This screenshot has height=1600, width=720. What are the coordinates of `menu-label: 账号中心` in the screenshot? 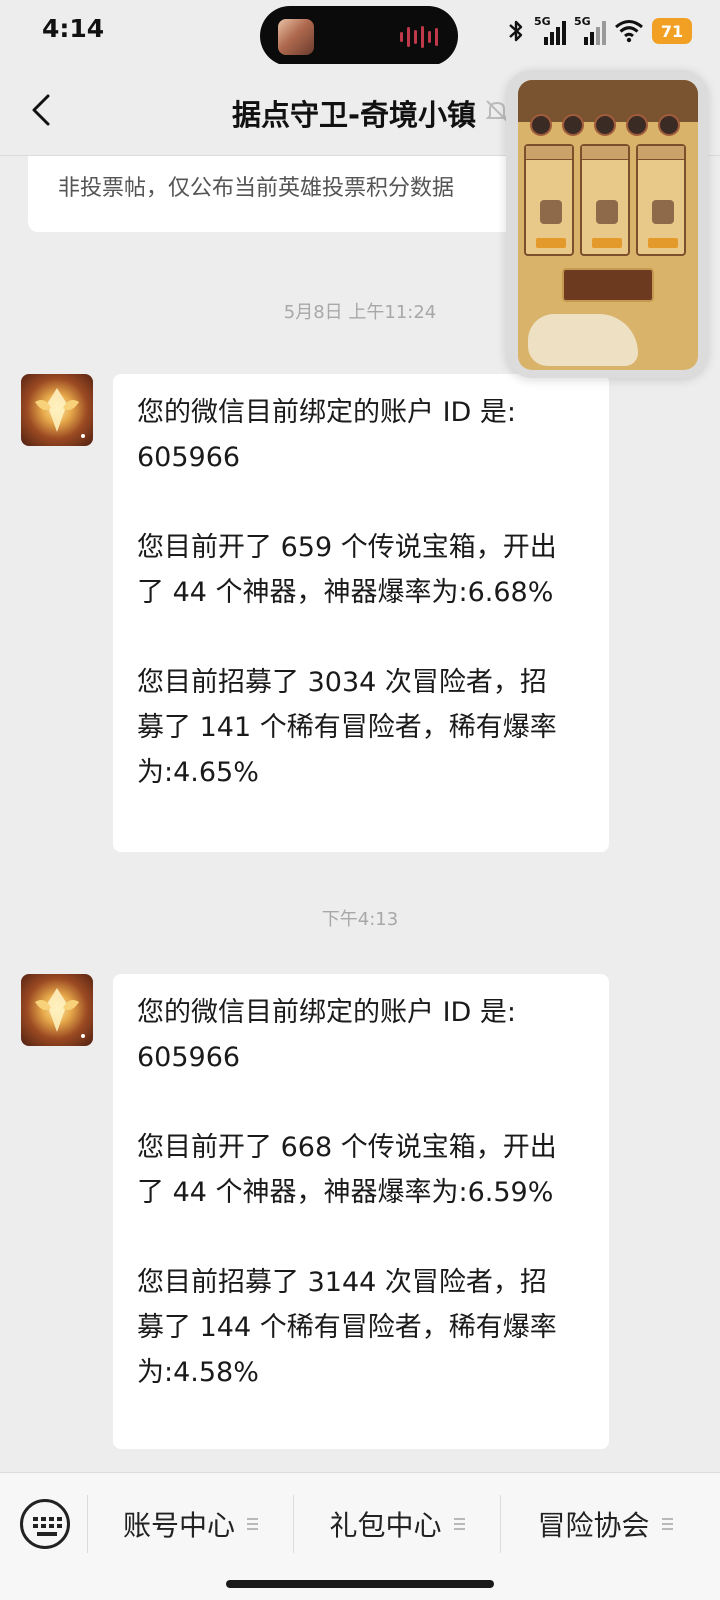 It's located at (178, 1525).